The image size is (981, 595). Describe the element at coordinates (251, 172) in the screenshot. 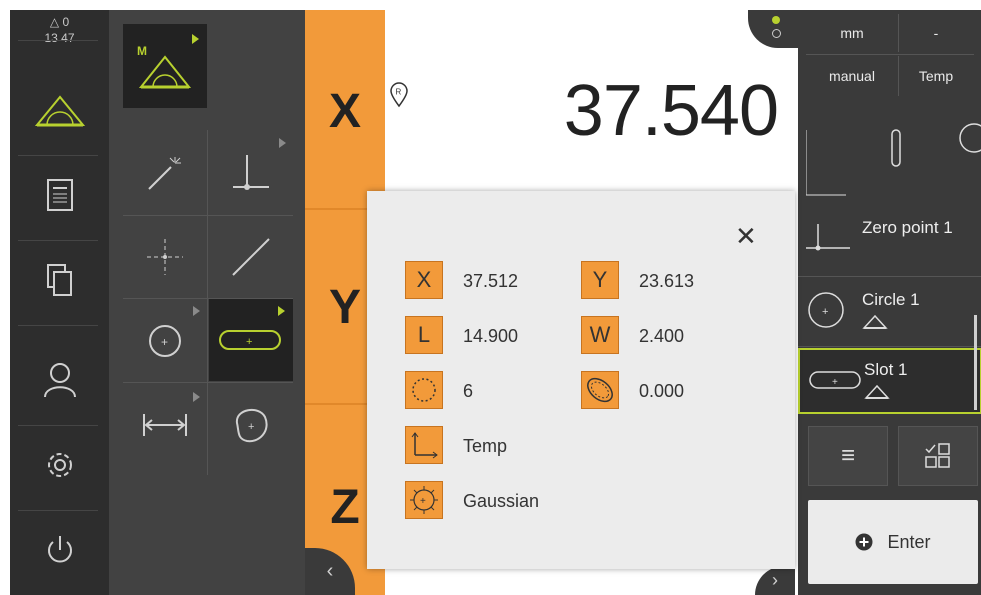

I see `coordinate-point-icon` at that location.